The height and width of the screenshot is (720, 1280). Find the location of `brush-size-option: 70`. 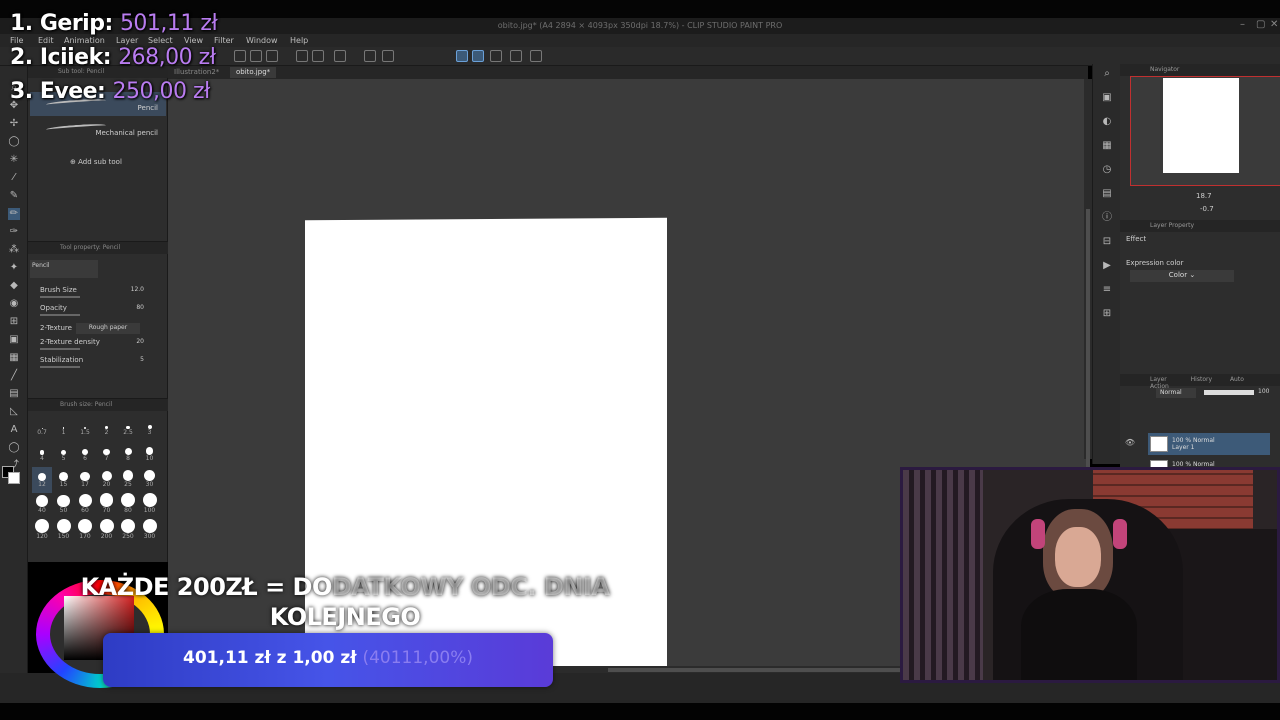

brush-size-option: 70 is located at coordinates (107, 506).